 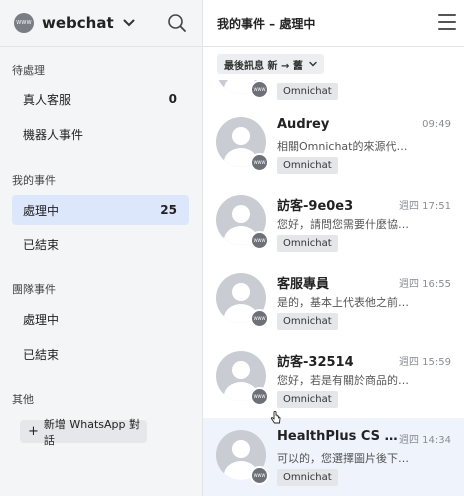 I want to click on pointer-cursor-icon, so click(x=276, y=419).